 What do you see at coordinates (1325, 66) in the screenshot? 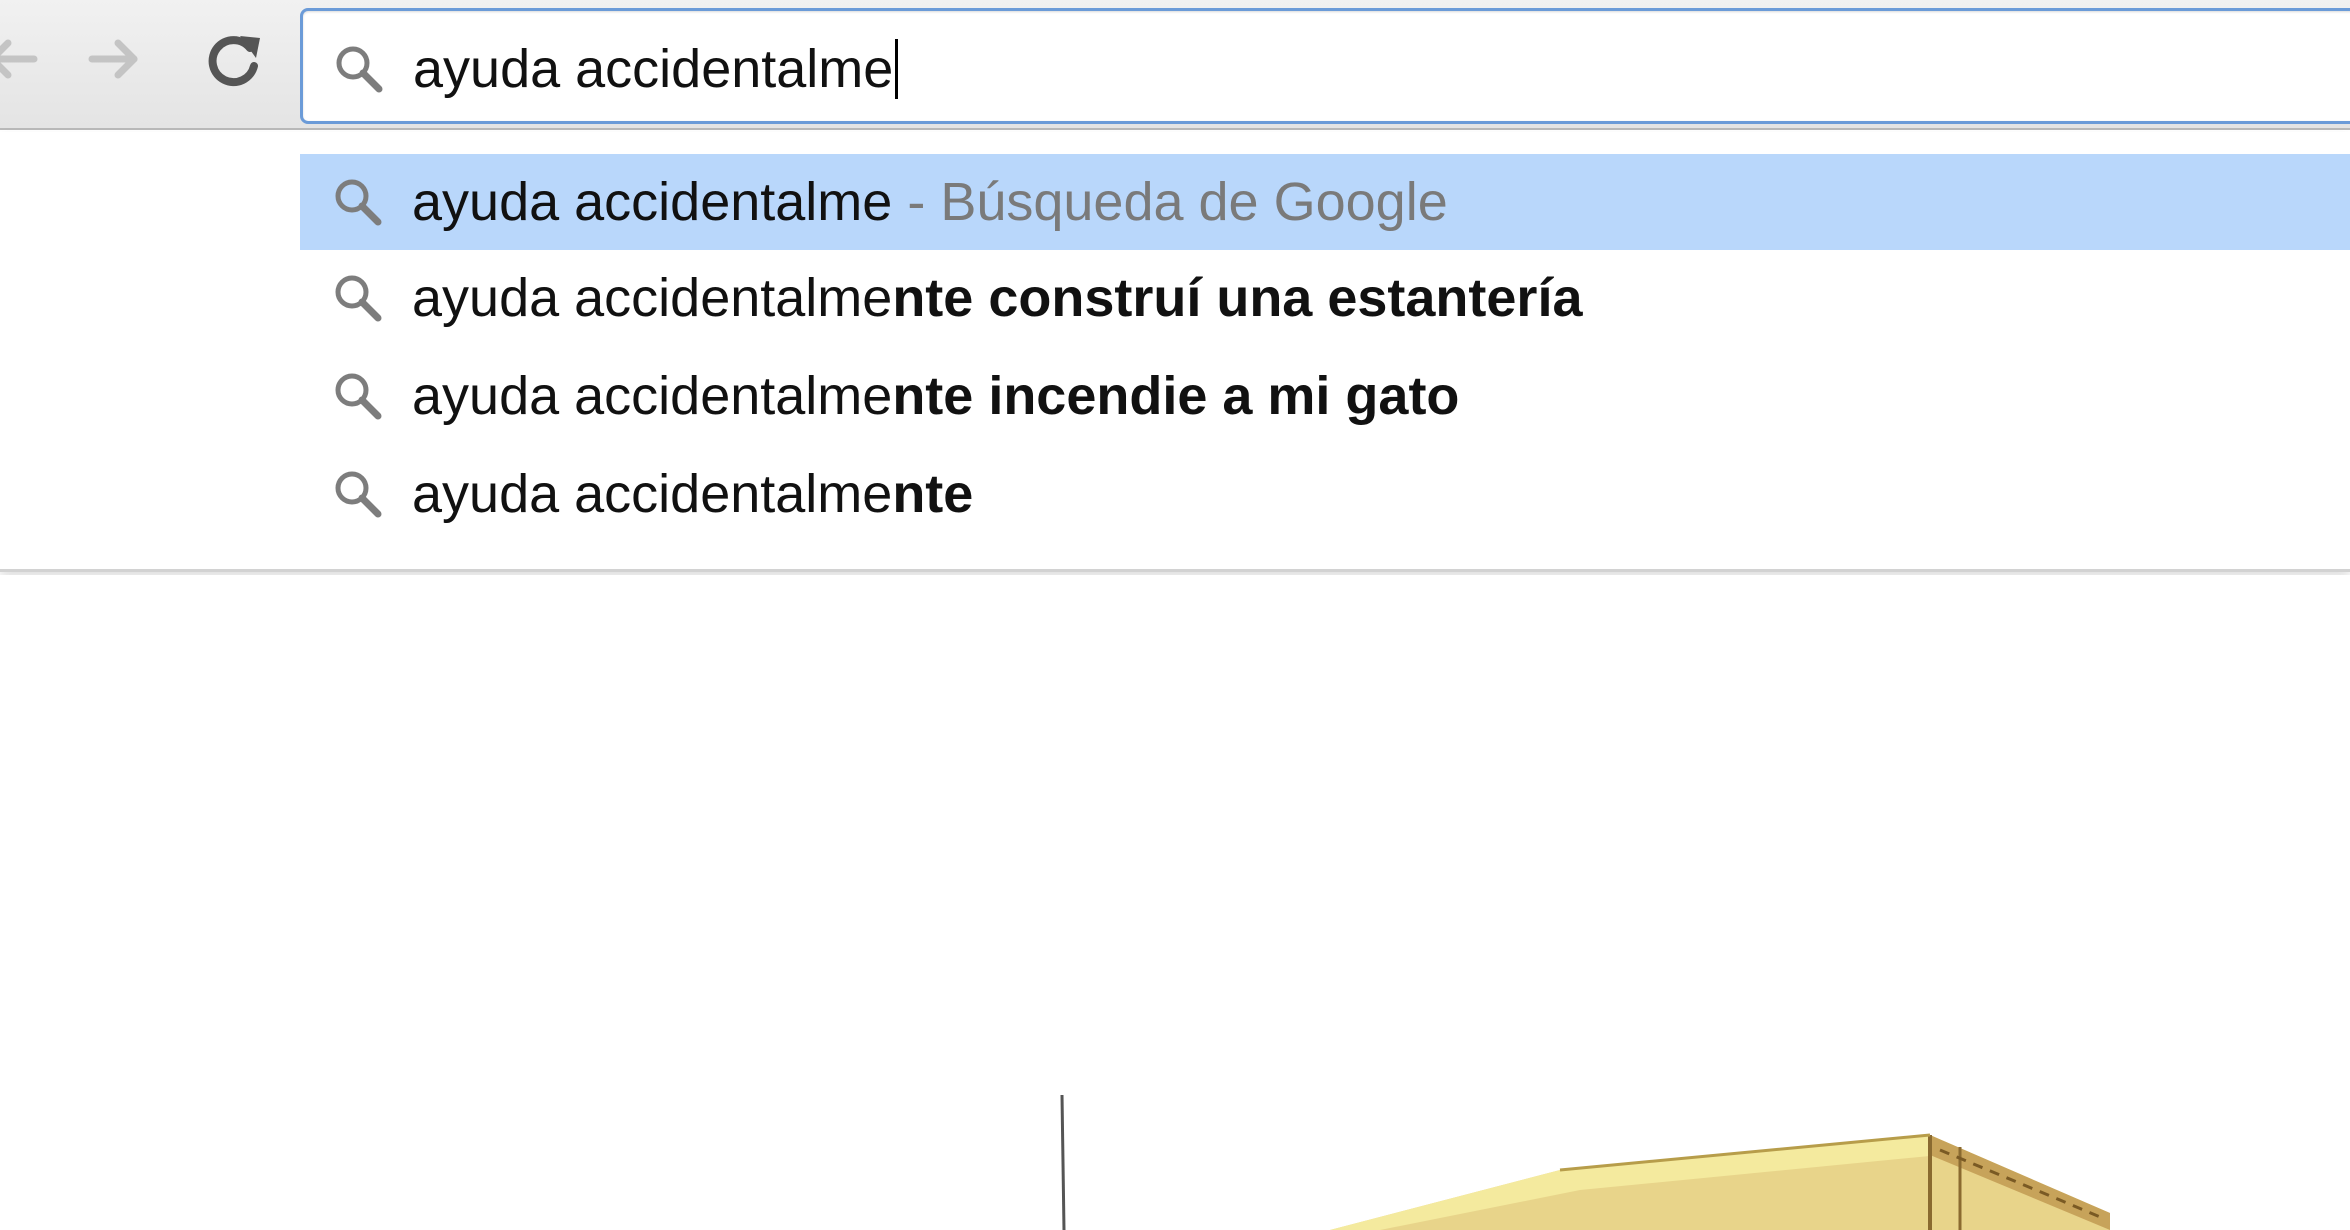
I see `address-bar: ayuda accidentalme` at bounding box center [1325, 66].